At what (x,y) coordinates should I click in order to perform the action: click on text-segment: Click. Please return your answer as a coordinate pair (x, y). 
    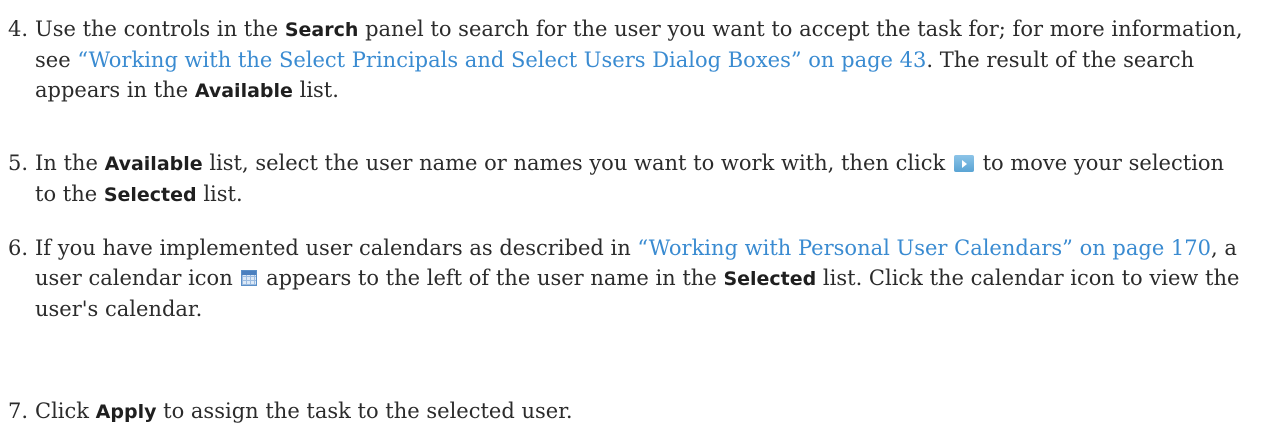
    Looking at the image, I should click on (65, 411).